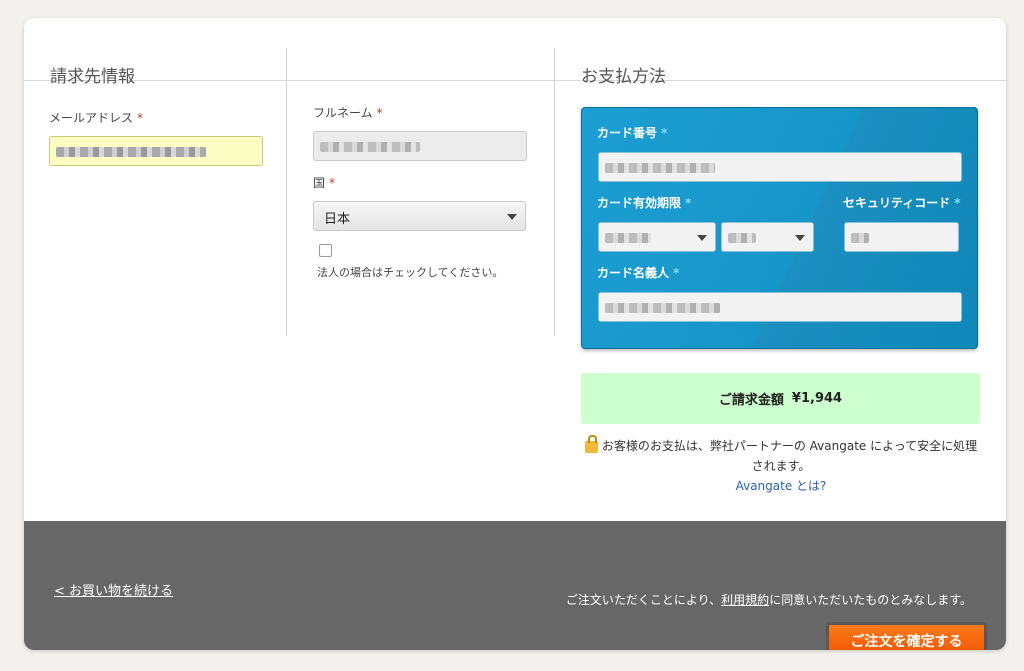 This screenshot has height=671, width=1024. I want to click on total-label: ご請求金額, so click(751, 400).